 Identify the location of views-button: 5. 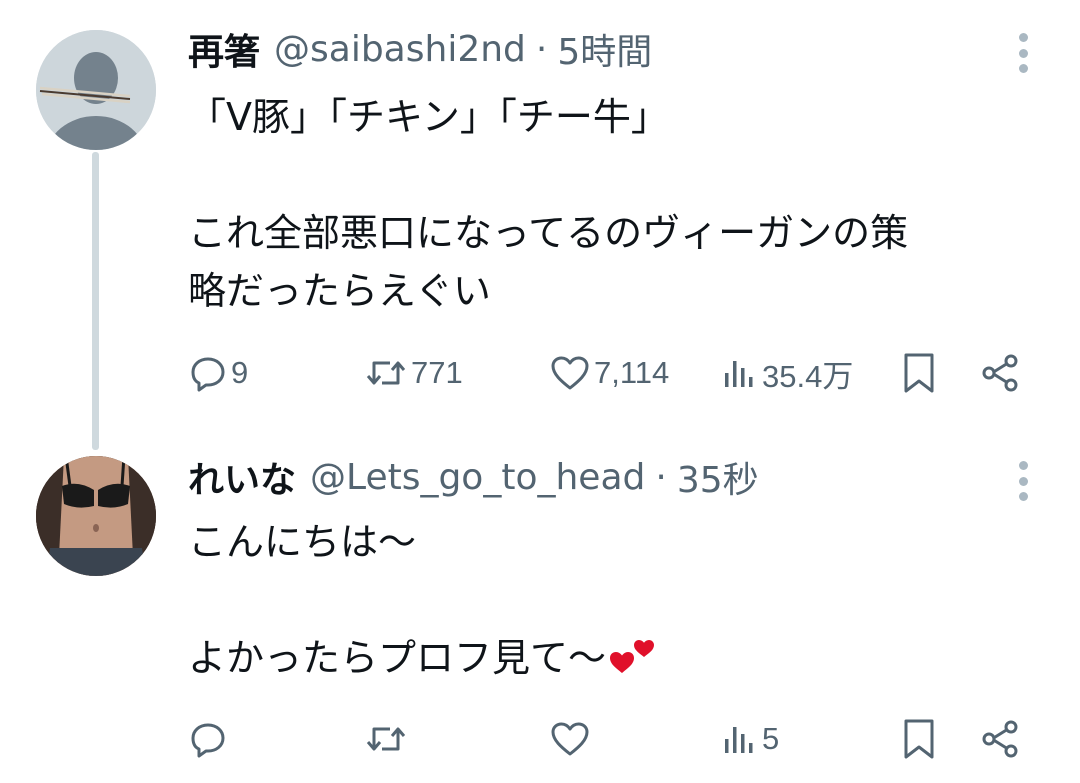
(749, 739).